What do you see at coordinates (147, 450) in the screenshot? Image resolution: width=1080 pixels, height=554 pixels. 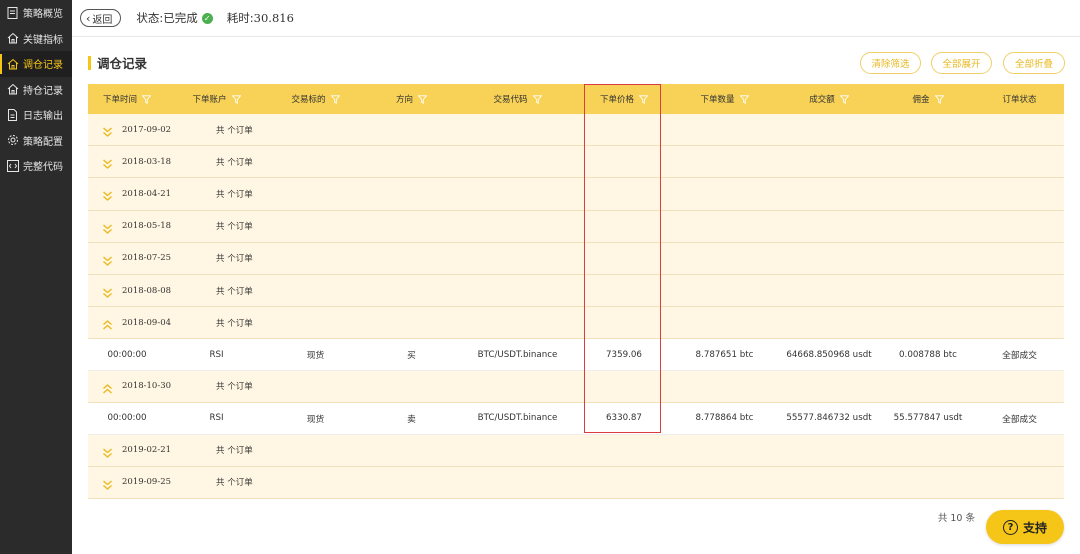 I see `group-date: 2019-02-21` at bounding box center [147, 450].